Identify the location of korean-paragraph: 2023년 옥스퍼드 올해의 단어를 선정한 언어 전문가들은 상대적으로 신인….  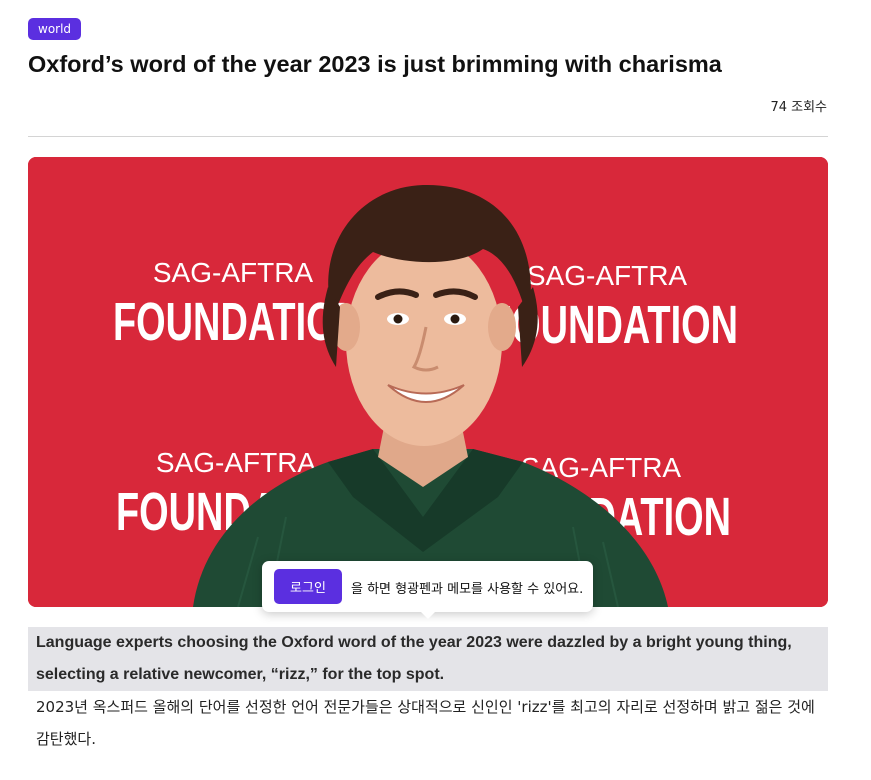
(428, 723).